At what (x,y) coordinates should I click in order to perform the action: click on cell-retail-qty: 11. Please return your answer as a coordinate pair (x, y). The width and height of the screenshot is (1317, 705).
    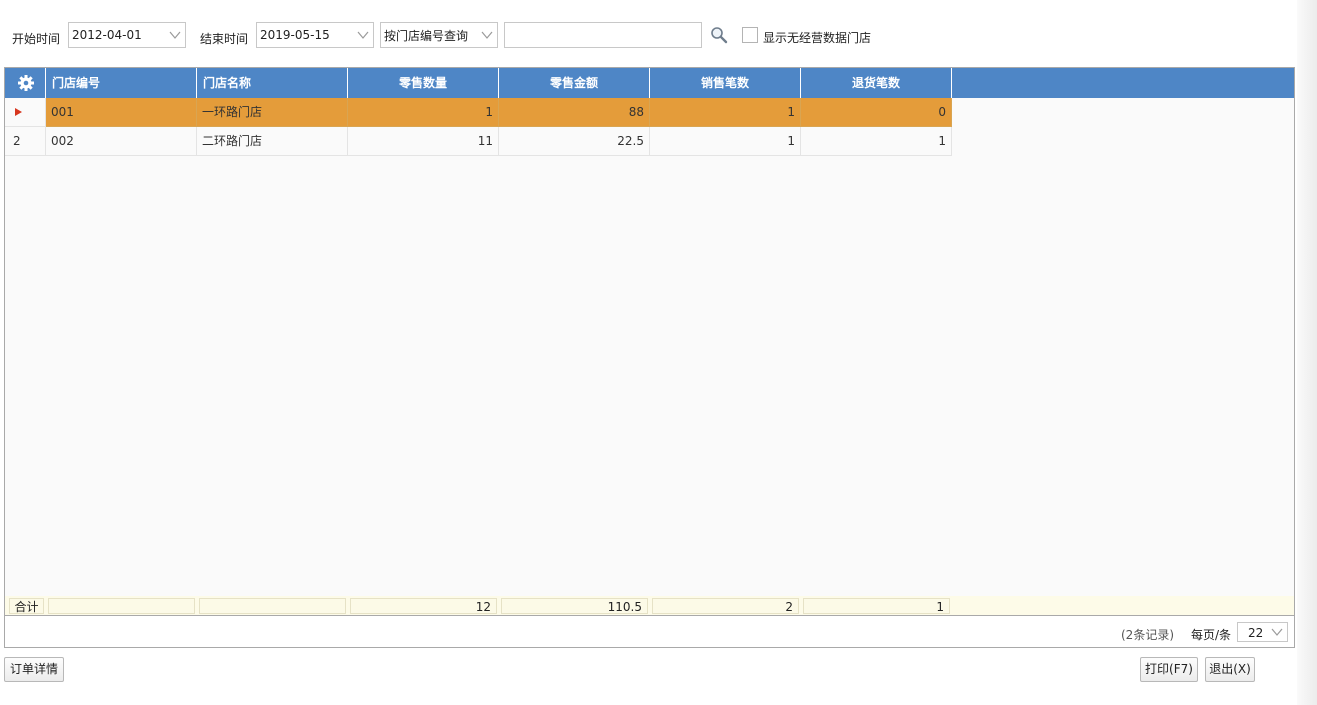
    Looking at the image, I should click on (423, 141).